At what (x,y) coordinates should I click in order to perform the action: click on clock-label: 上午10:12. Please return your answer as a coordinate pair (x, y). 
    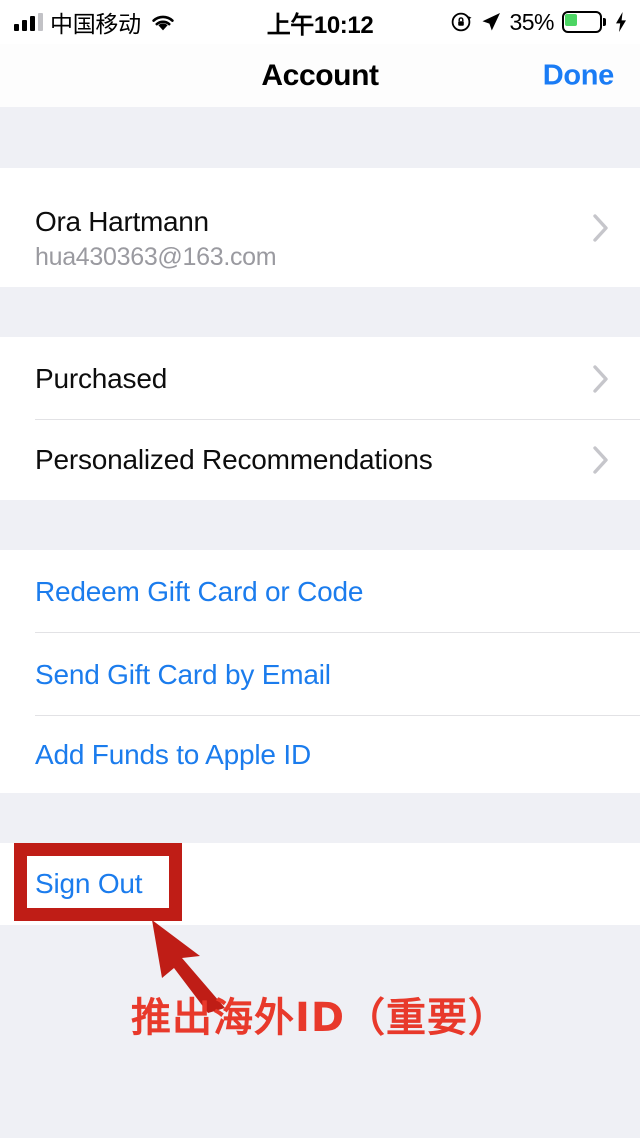
    Looking at the image, I should click on (320, 25).